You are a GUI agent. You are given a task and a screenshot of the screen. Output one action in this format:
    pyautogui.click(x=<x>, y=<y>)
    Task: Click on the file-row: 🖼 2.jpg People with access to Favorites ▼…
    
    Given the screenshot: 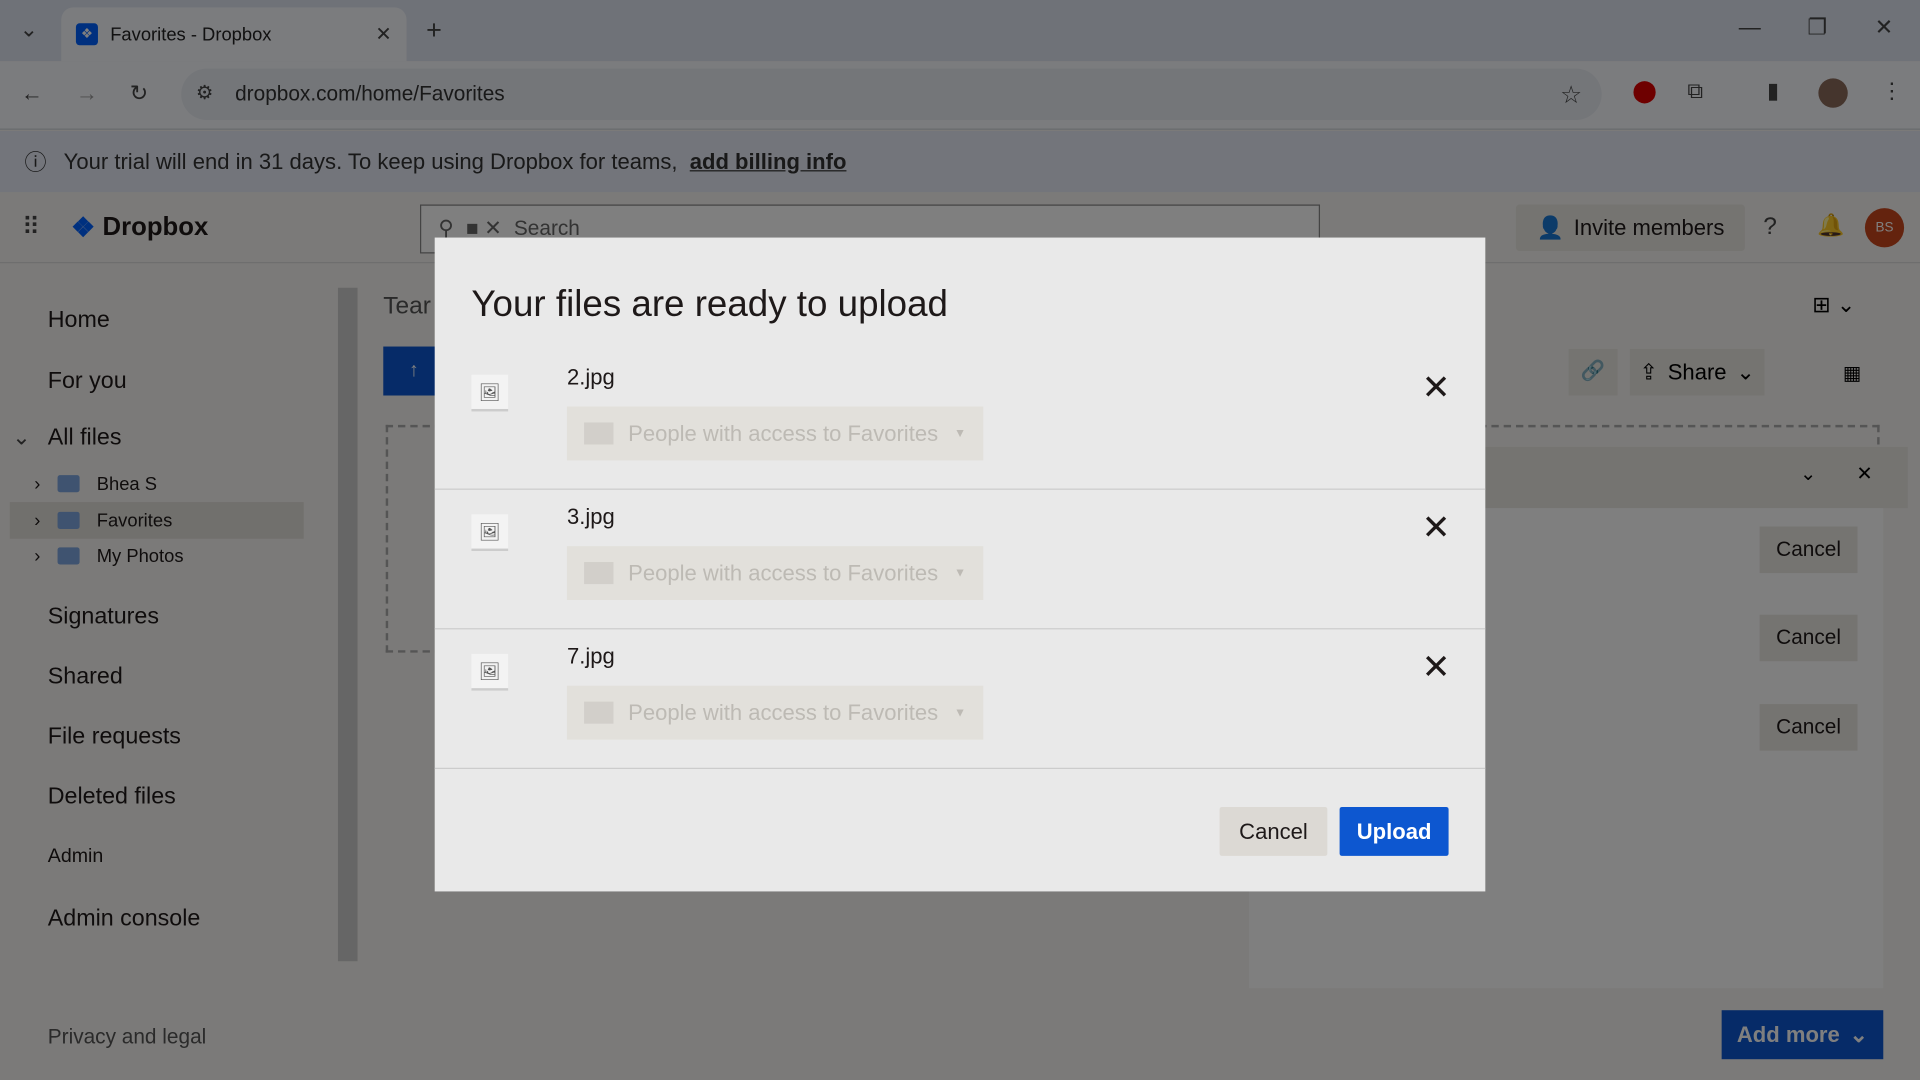 What is the action you would take?
    pyautogui.click(x=960, y=420)
    